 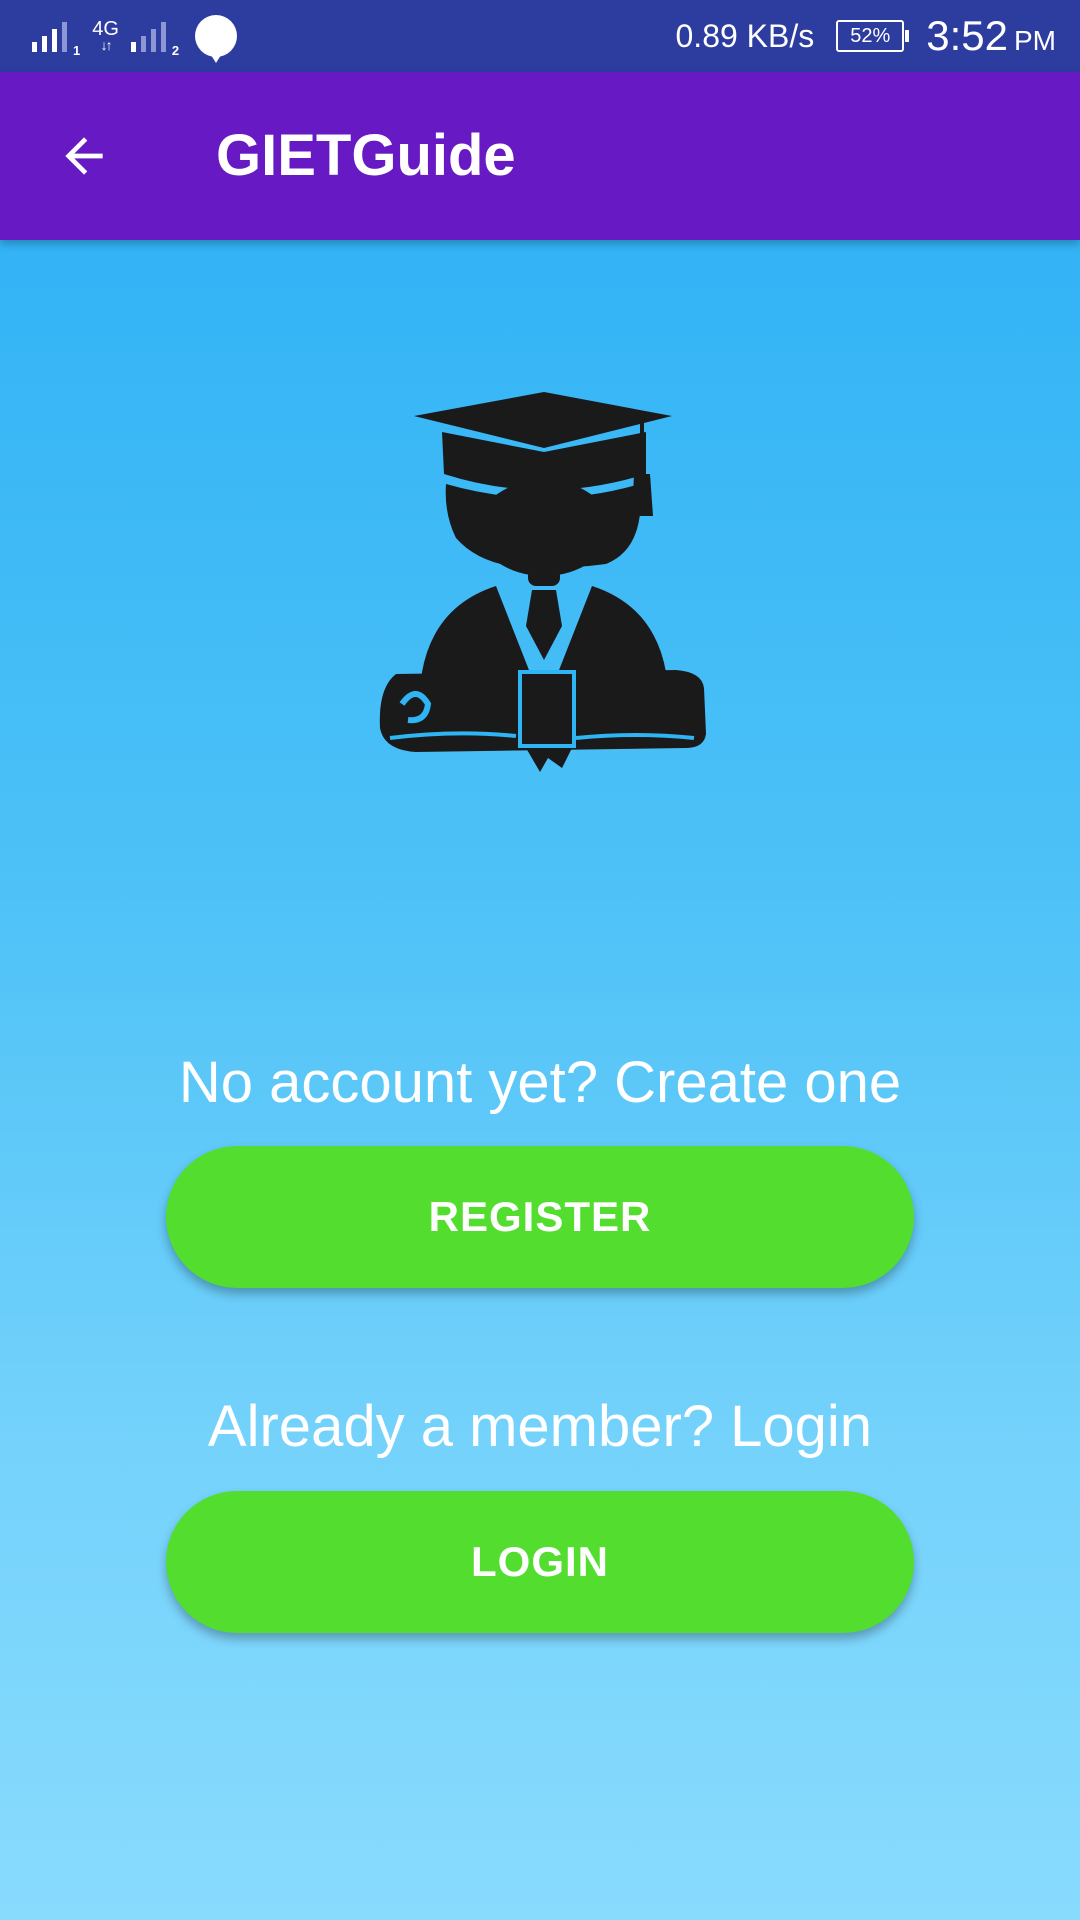 What do you see at coordinates (540, 156) in the screenshot?
I see `app-bar: GIETGuide` at bounding box center [540, 156].